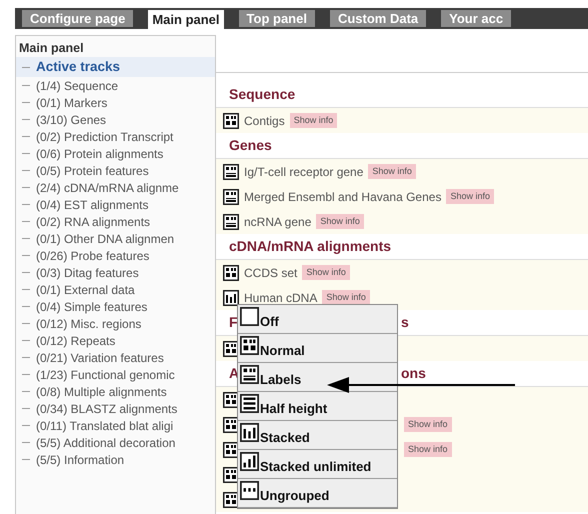  I want to click on tree-item: (0/1) External data, so click(85, 289).